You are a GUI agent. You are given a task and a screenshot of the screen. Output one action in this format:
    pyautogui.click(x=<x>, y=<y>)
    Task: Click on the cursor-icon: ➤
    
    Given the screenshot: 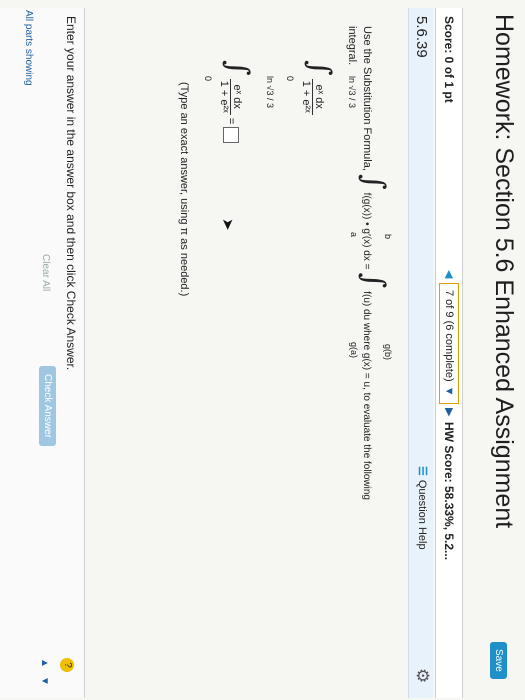 What is the action you would take?
    pyautogui.click(x=227, y=224)
    